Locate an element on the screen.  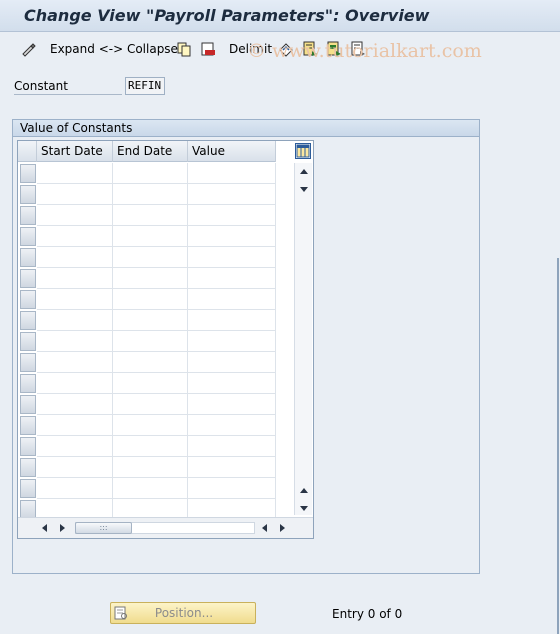
horizontal-scrollbar: ::: is located at coordinates (165, 527).